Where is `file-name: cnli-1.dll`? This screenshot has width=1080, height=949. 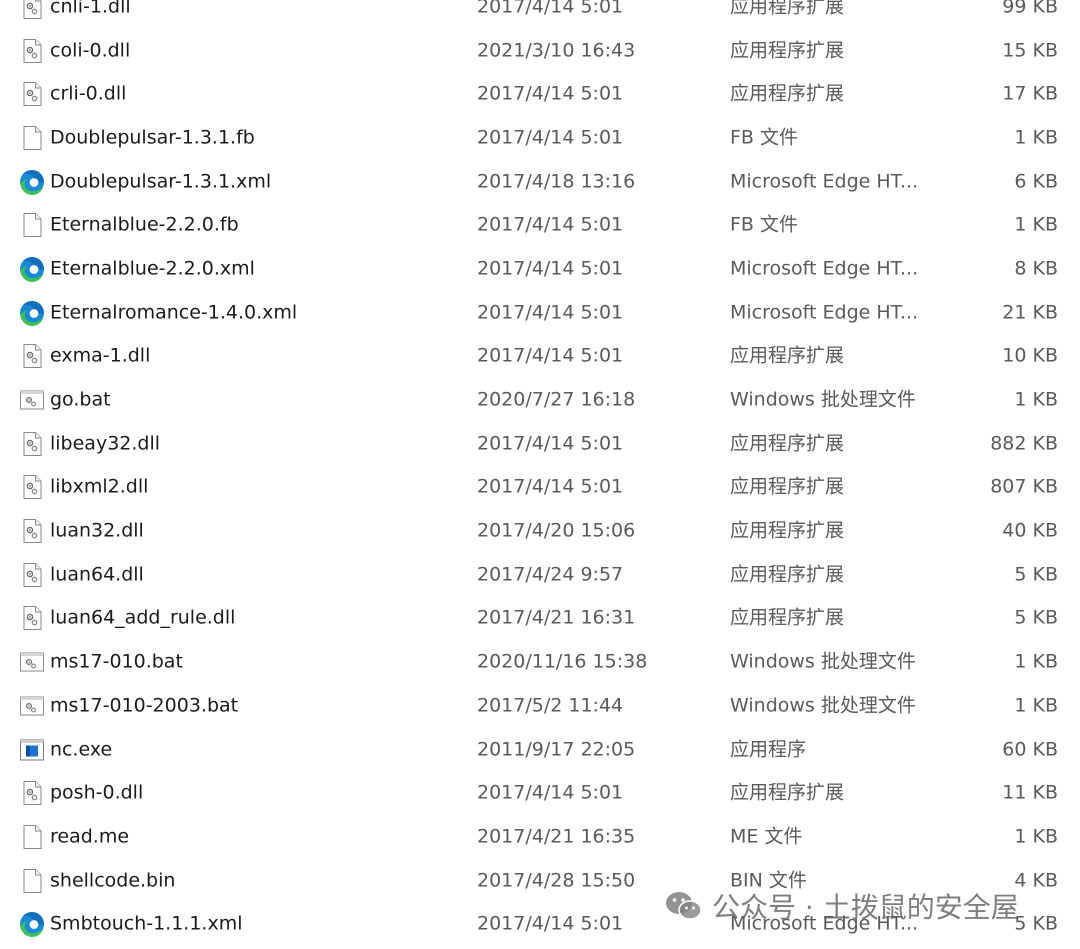 file-name: cnli-1.dll is located at coordinates (90, 9).